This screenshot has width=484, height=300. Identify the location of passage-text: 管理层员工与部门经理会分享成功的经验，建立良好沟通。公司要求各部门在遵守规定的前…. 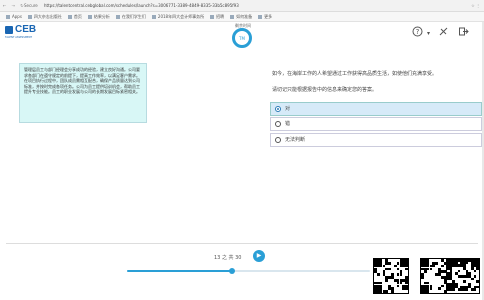
(82, 81).